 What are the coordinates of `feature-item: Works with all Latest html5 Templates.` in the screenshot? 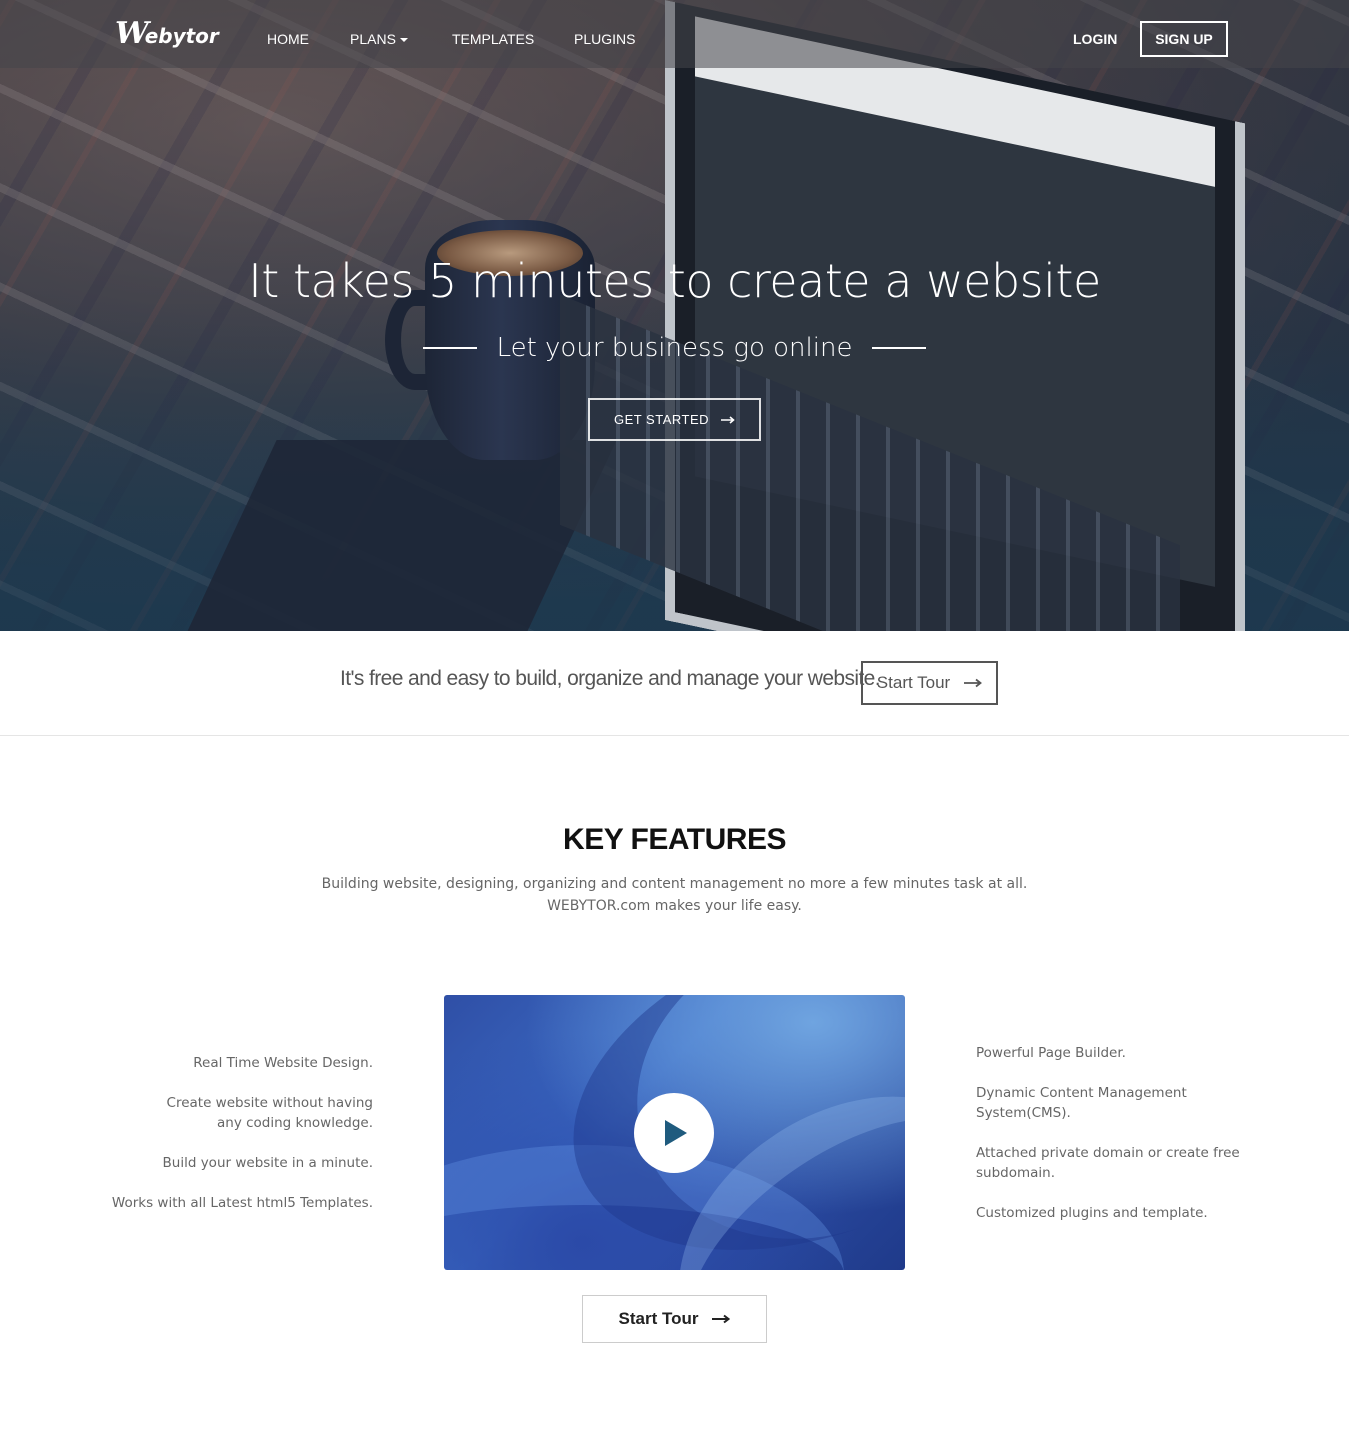 It's located at (242, 1203).